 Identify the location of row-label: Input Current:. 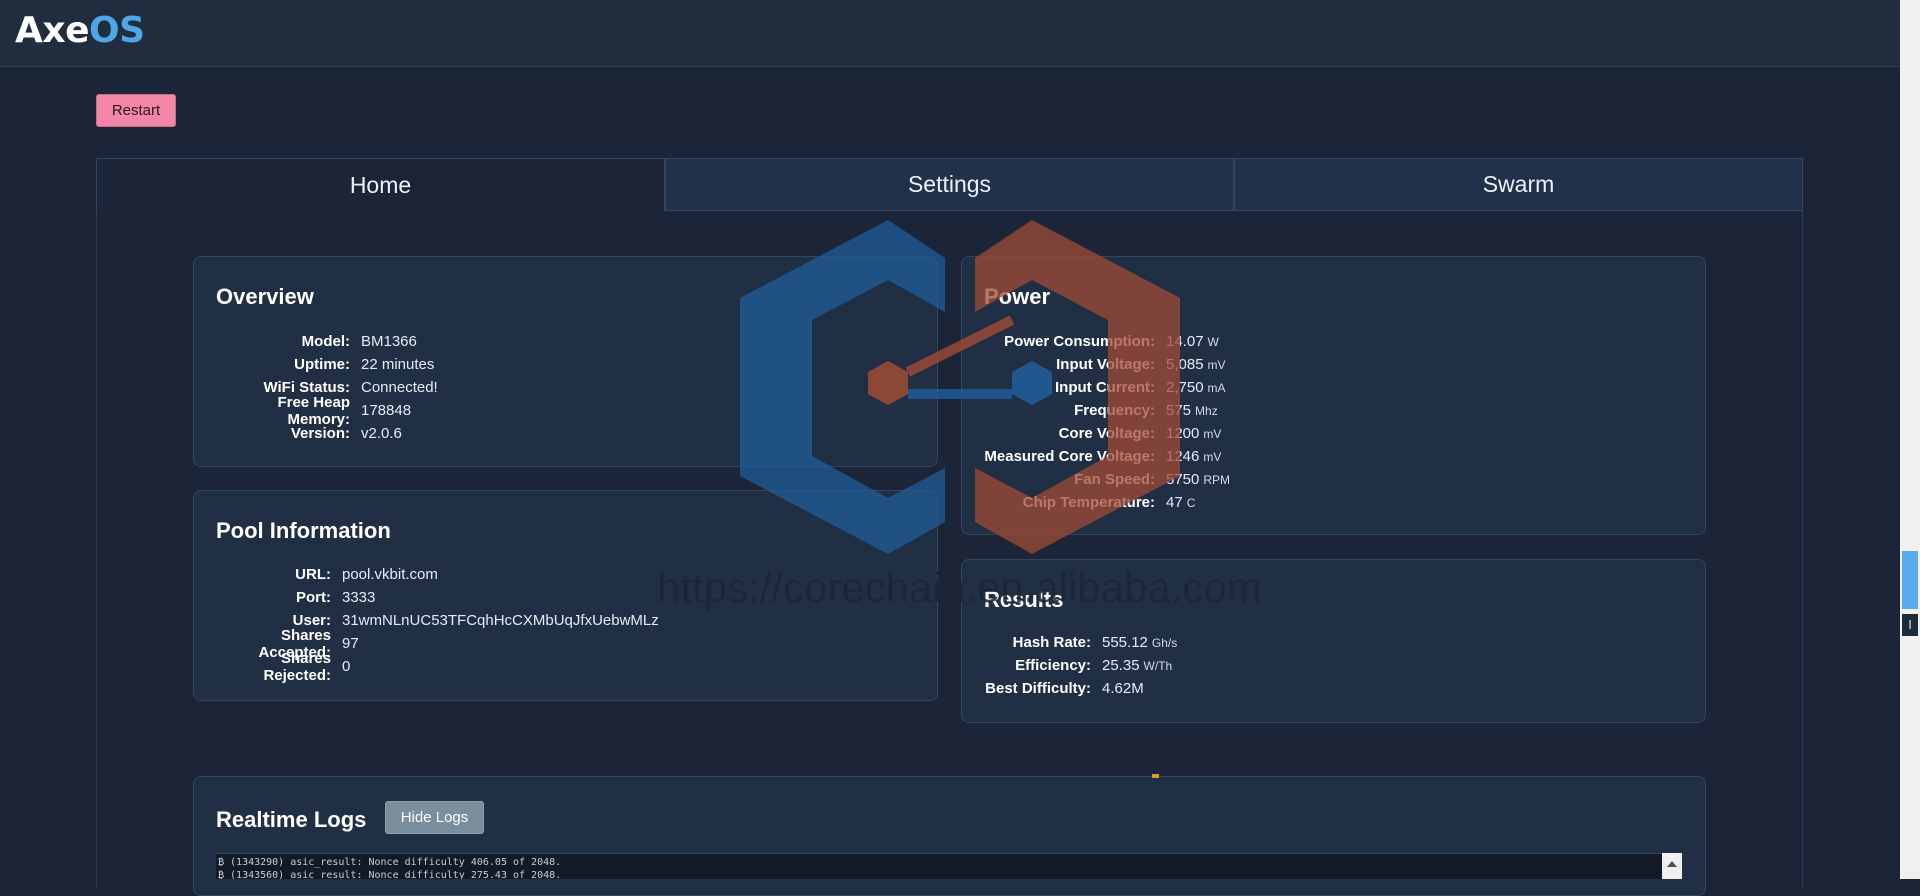
(1105, 387).